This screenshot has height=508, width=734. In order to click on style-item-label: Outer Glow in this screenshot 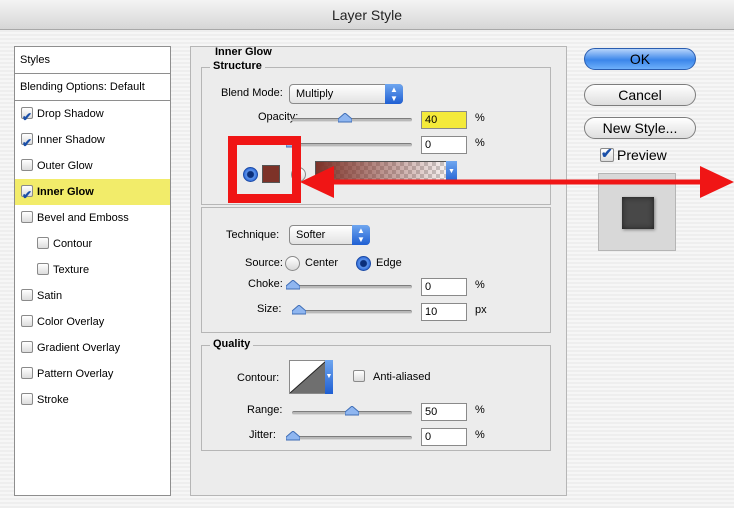, I will do `click(65, 166)`.